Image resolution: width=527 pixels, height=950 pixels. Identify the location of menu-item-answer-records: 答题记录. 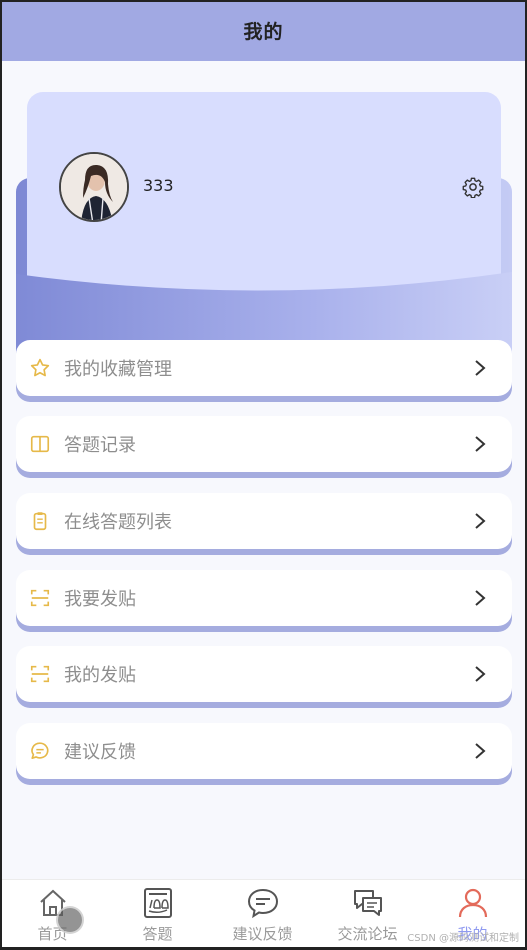
(264, 444).